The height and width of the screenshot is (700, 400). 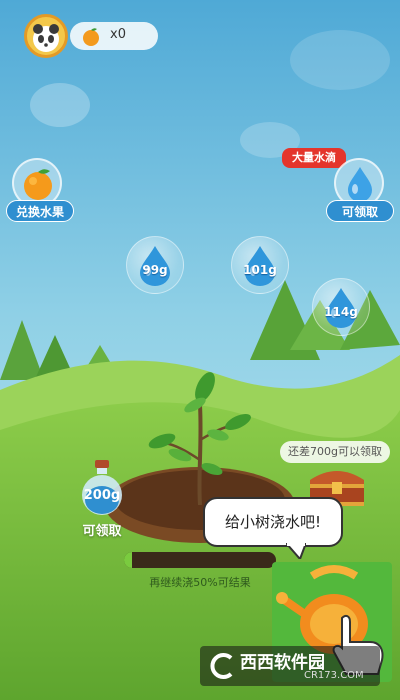 What do you see at coordinates (360, 211) in the screenshot?
I see `collect-water-label: 可领取` at bounding box center [360, 211].